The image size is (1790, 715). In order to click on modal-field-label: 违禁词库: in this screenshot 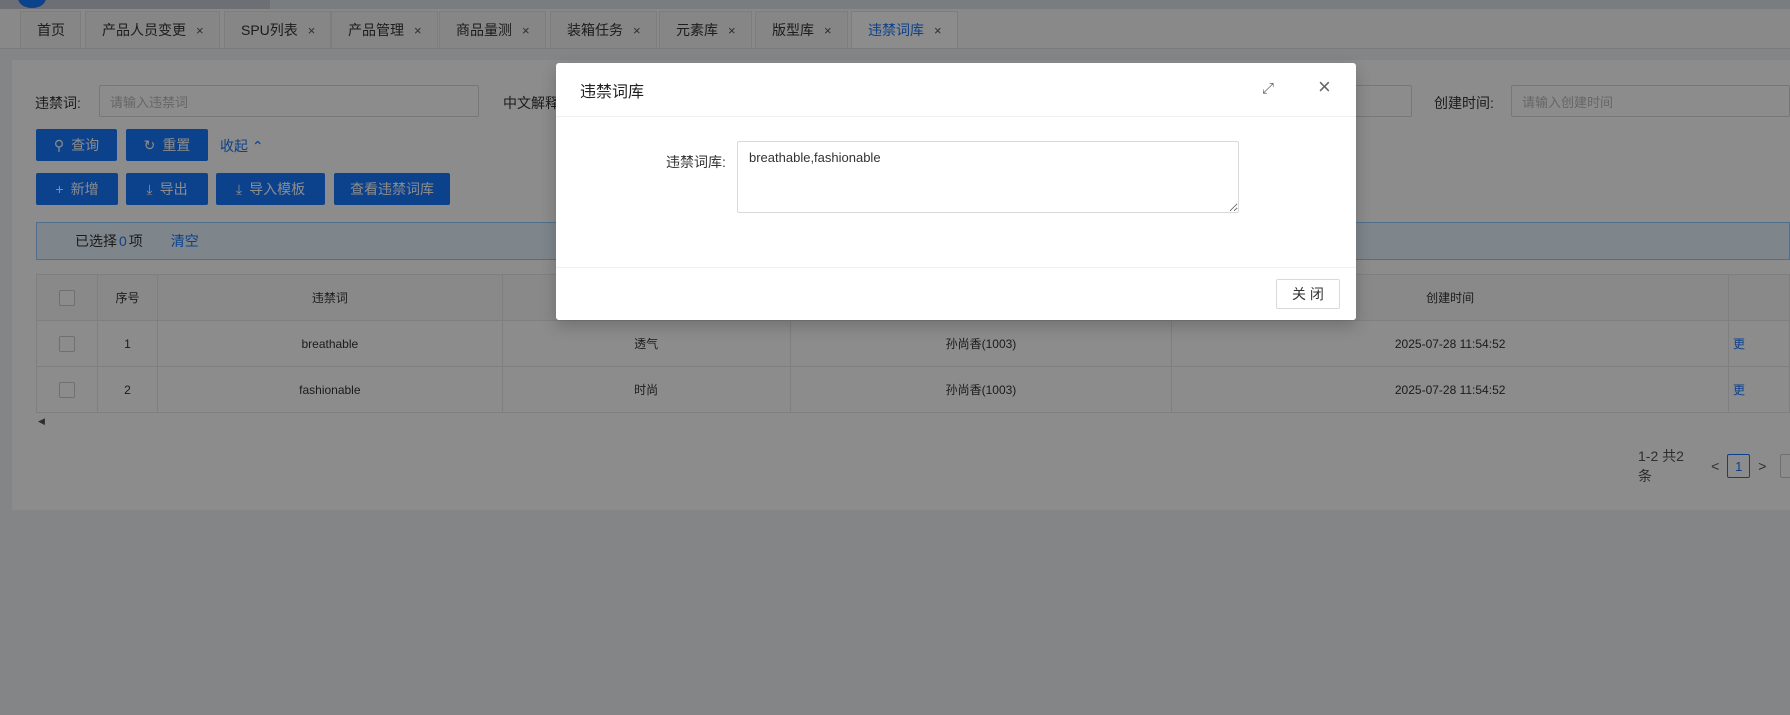, I will do `click(696, 162)`.